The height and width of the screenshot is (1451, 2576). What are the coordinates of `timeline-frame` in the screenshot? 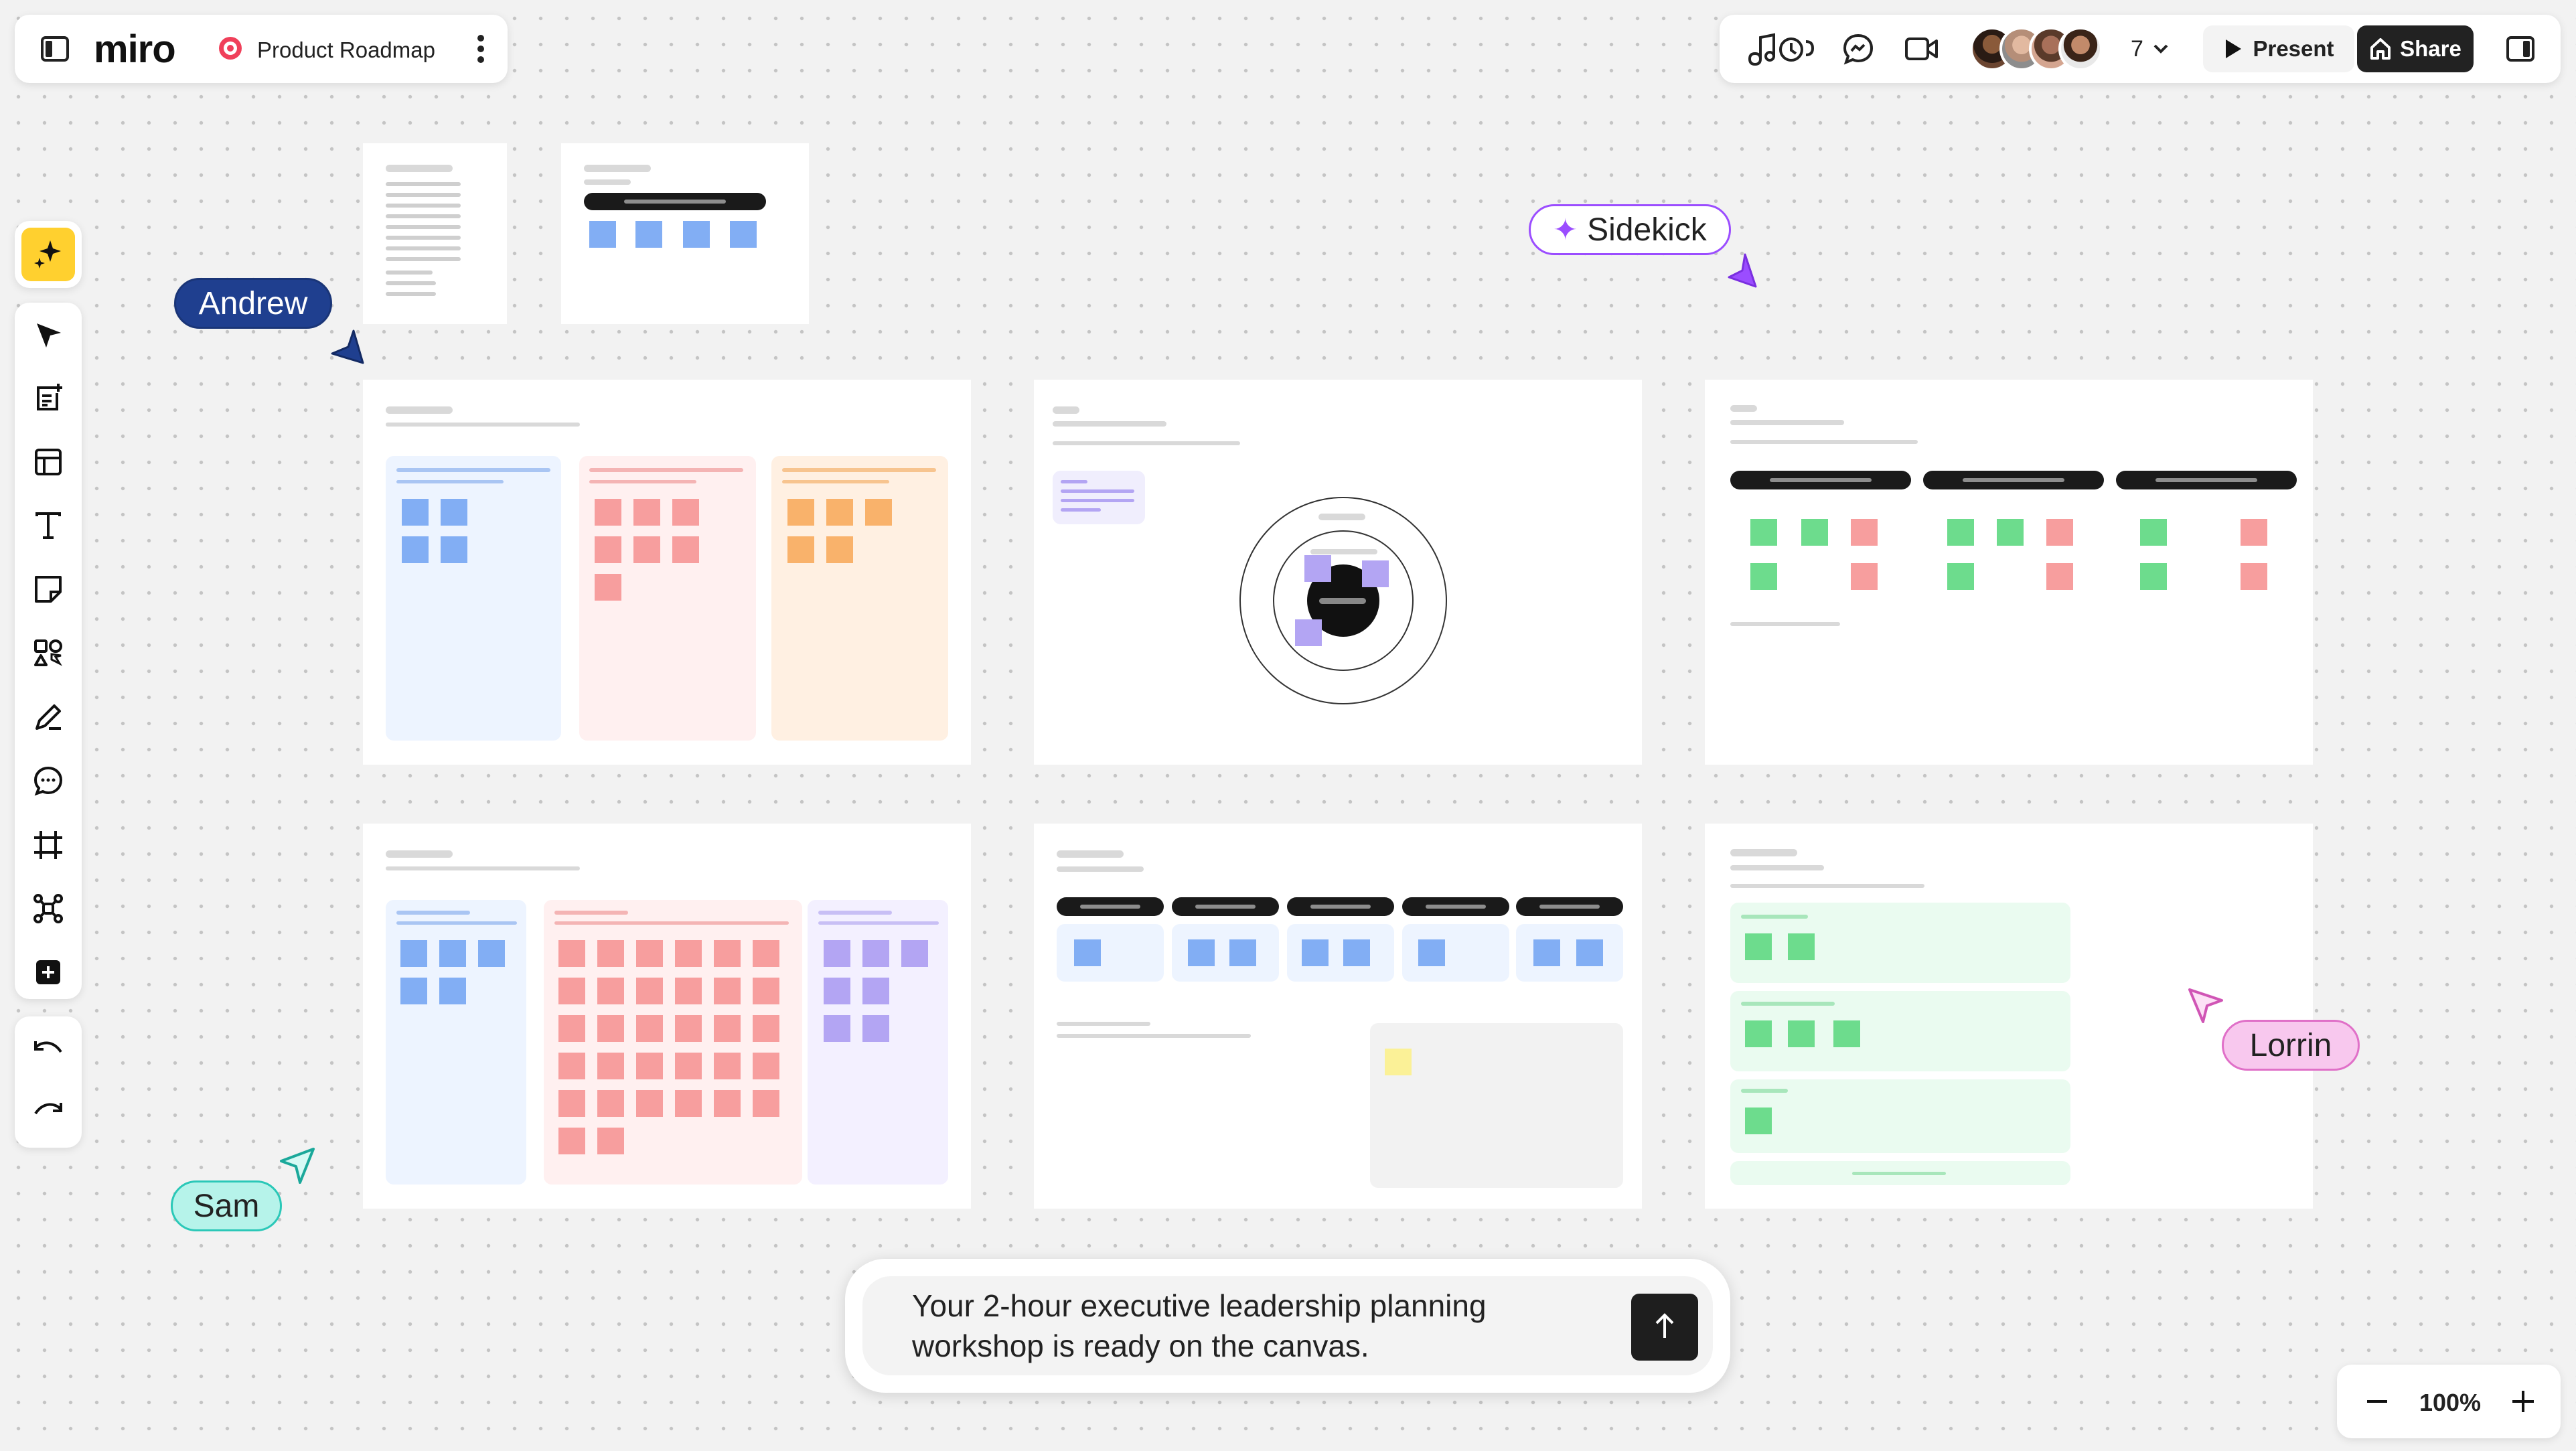 It's located at (1338, 1017).